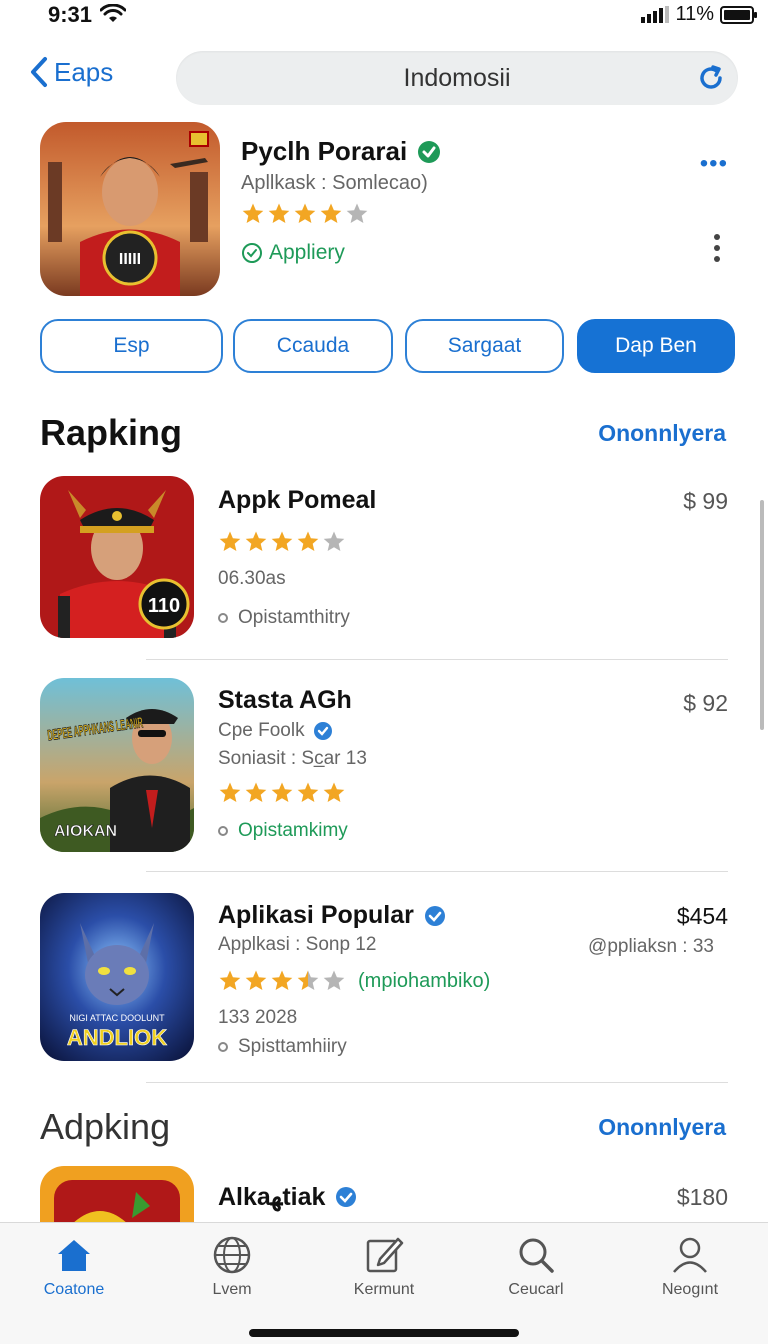 This screenshot has height=1344, width=768. I want to click on tab-label: Neogınt, so click(690, 1289).